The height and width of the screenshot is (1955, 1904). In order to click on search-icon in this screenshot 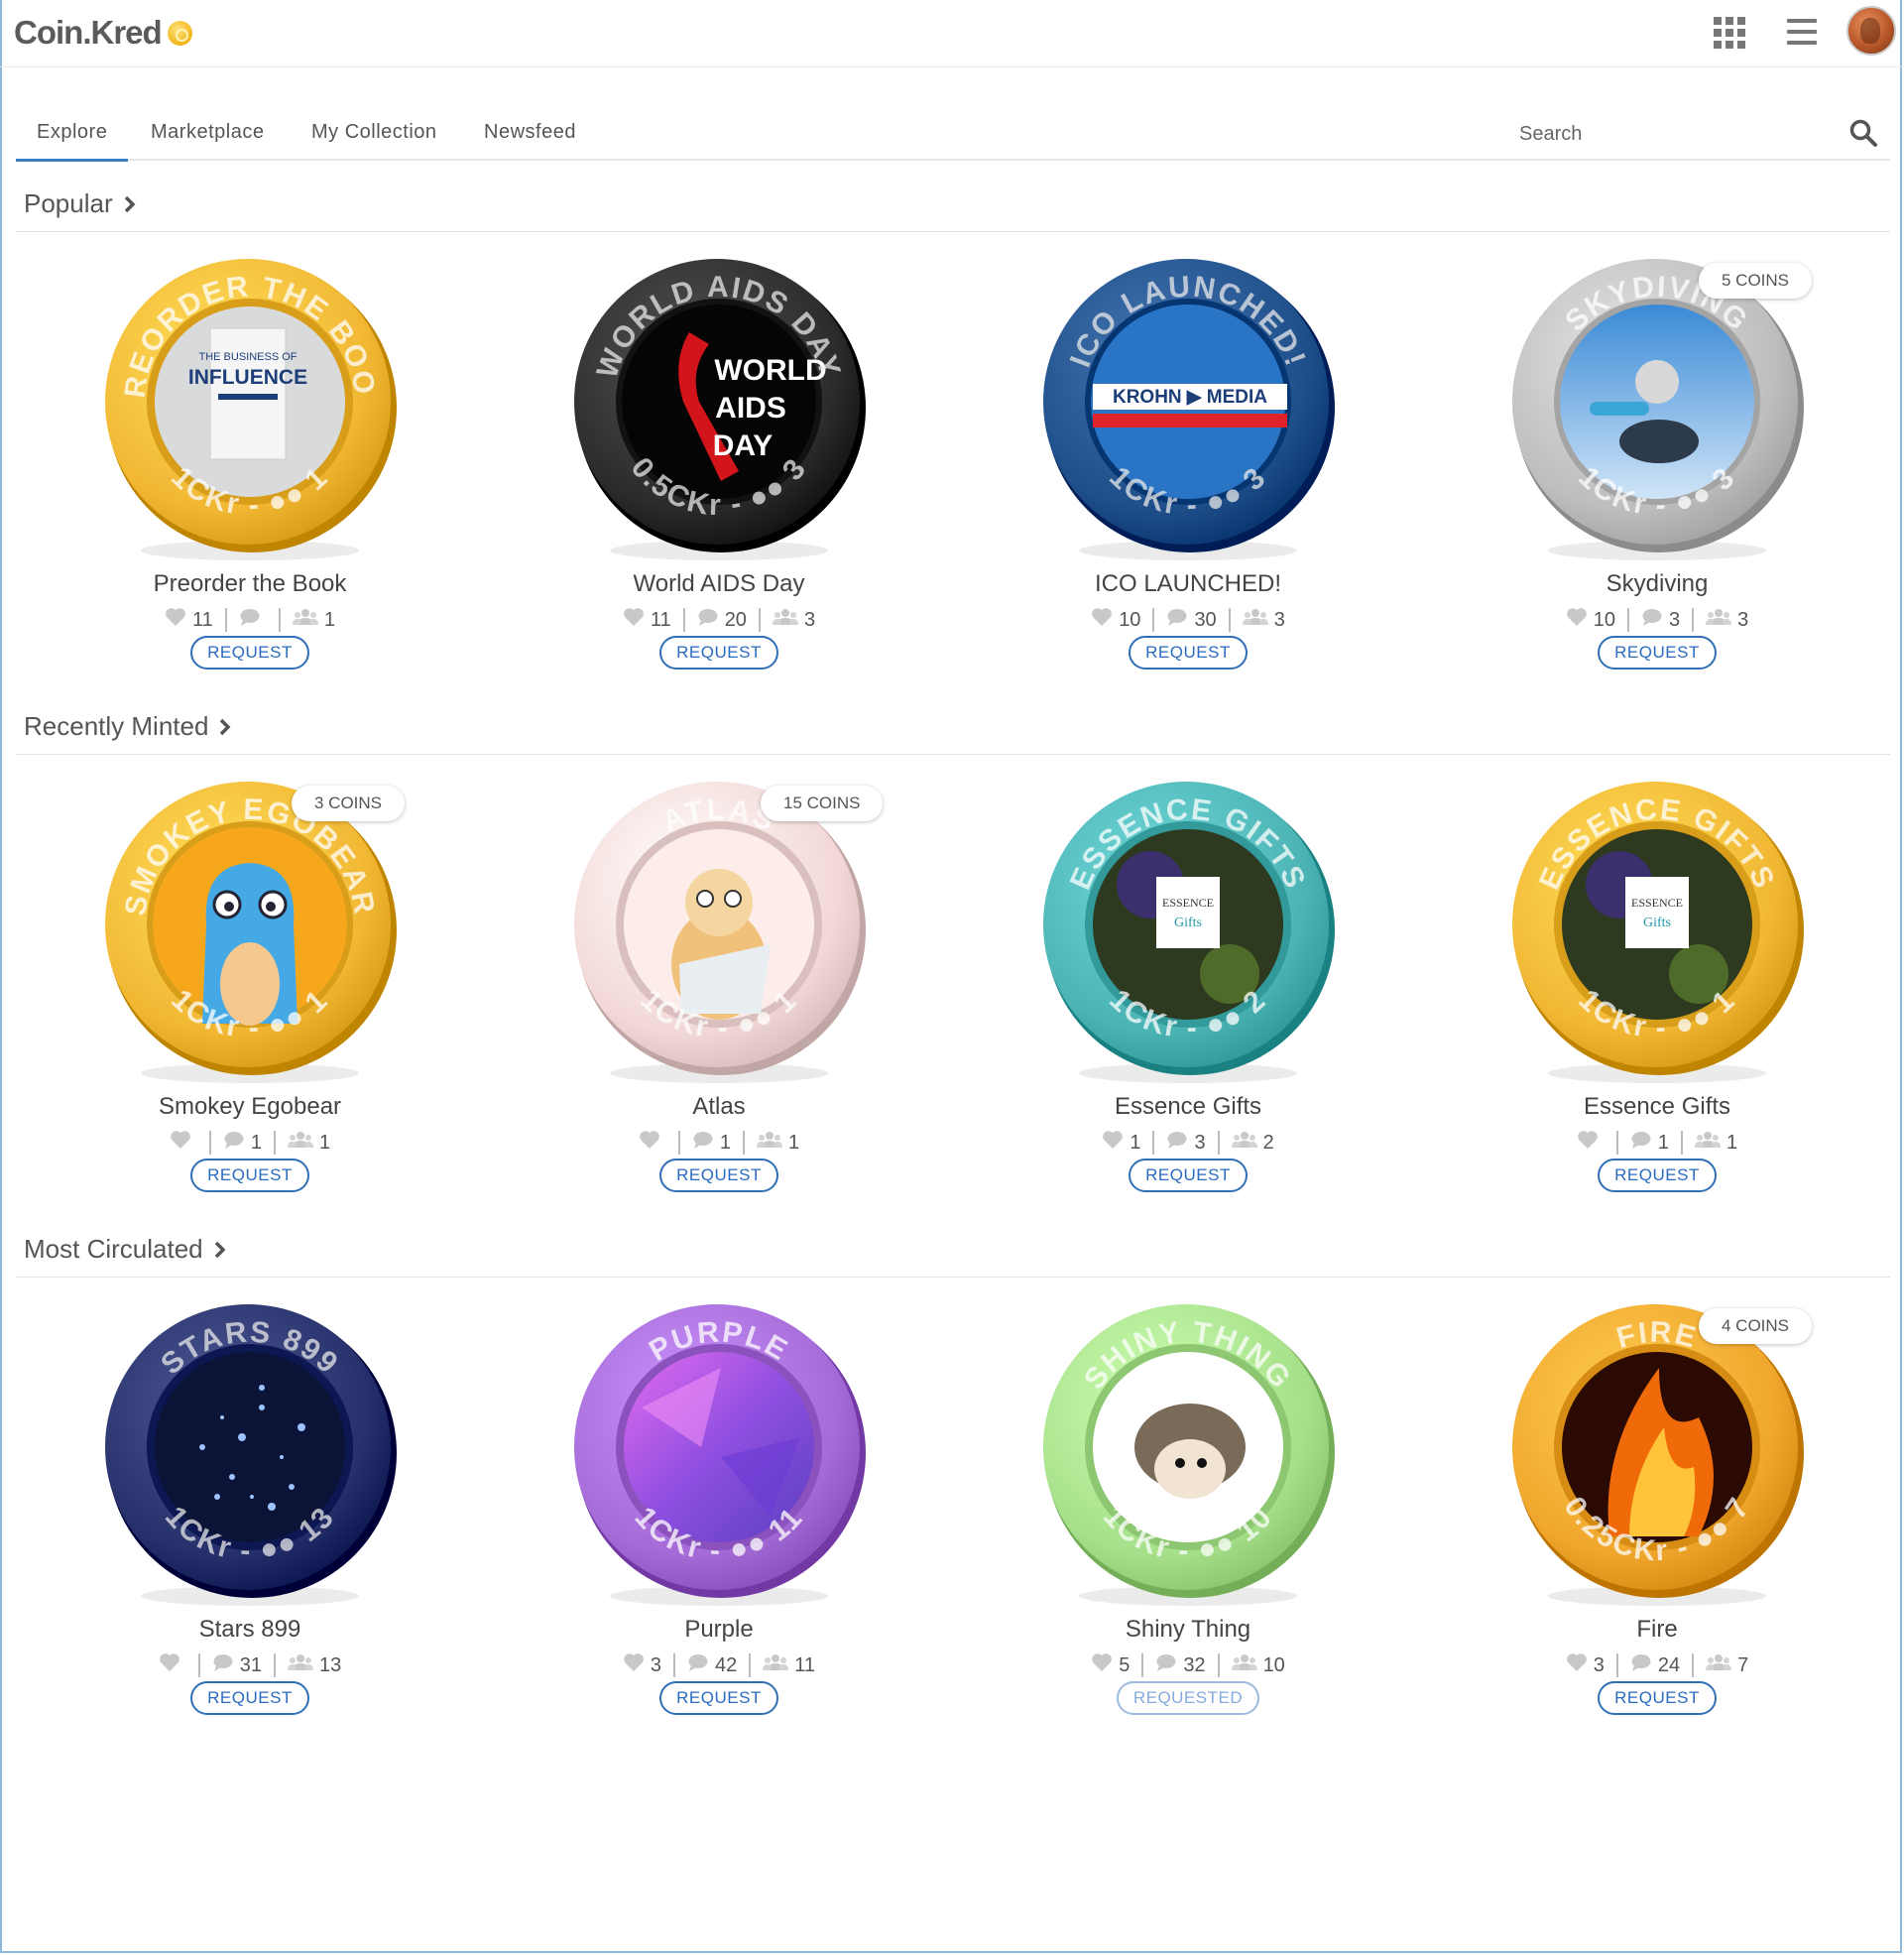, I will do `click(1863, 133)`.